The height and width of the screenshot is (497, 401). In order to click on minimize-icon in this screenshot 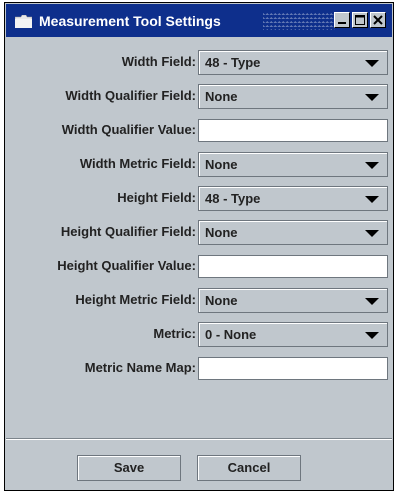, I will do `click(342, 23)`.